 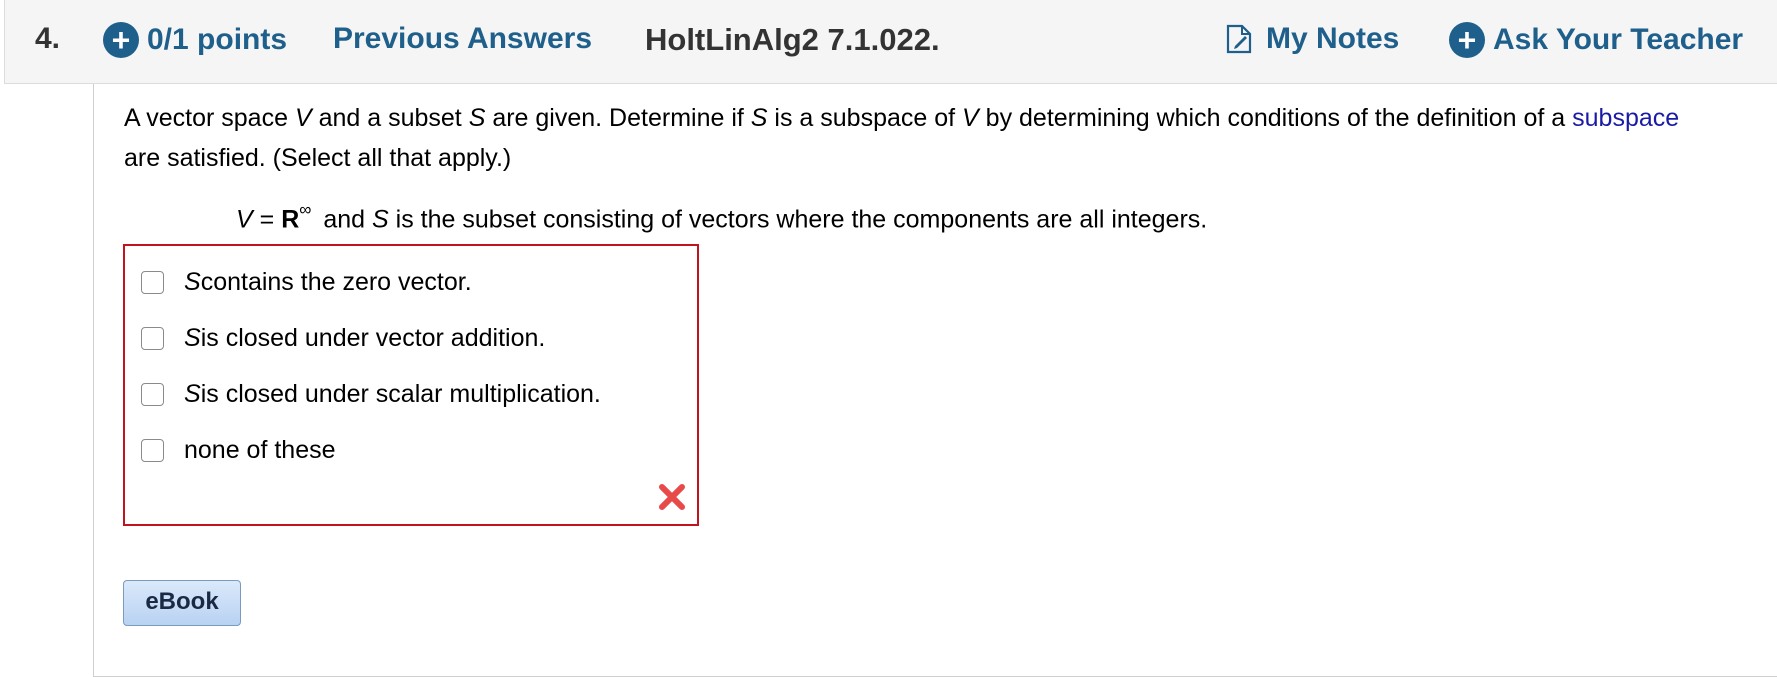 What do you see at coordinates (343, 338) in the screenshot?
I see `option-vector-addition: S is closed under vector addition.` at bounding box center [343, 338].